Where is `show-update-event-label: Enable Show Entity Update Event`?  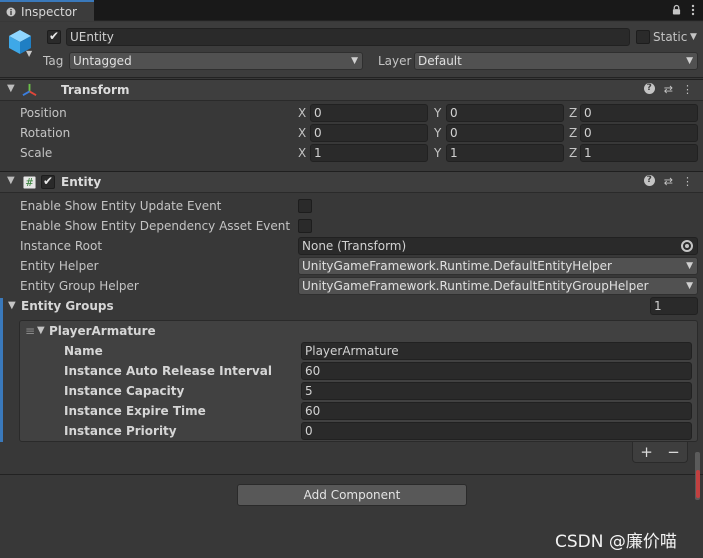
show-update-event-label: Enable Show Entity Update Event is located at coordinates (121, 206).